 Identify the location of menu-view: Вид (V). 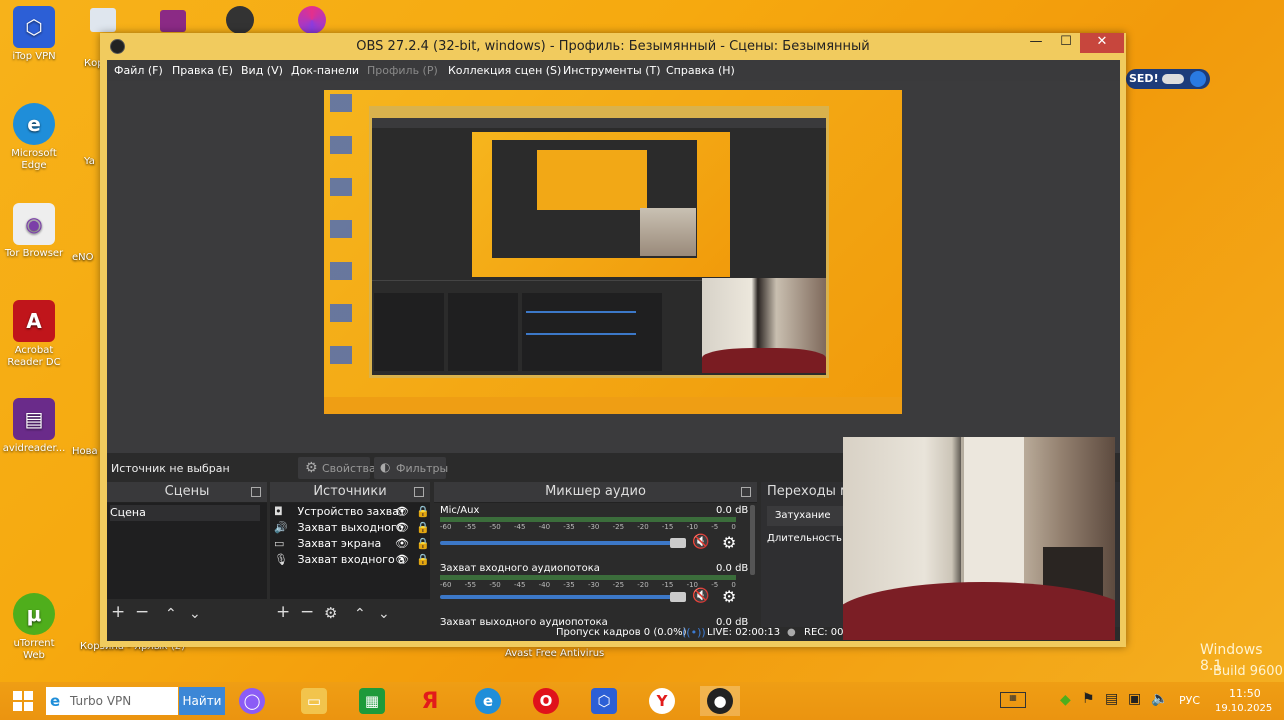
(262, 70).